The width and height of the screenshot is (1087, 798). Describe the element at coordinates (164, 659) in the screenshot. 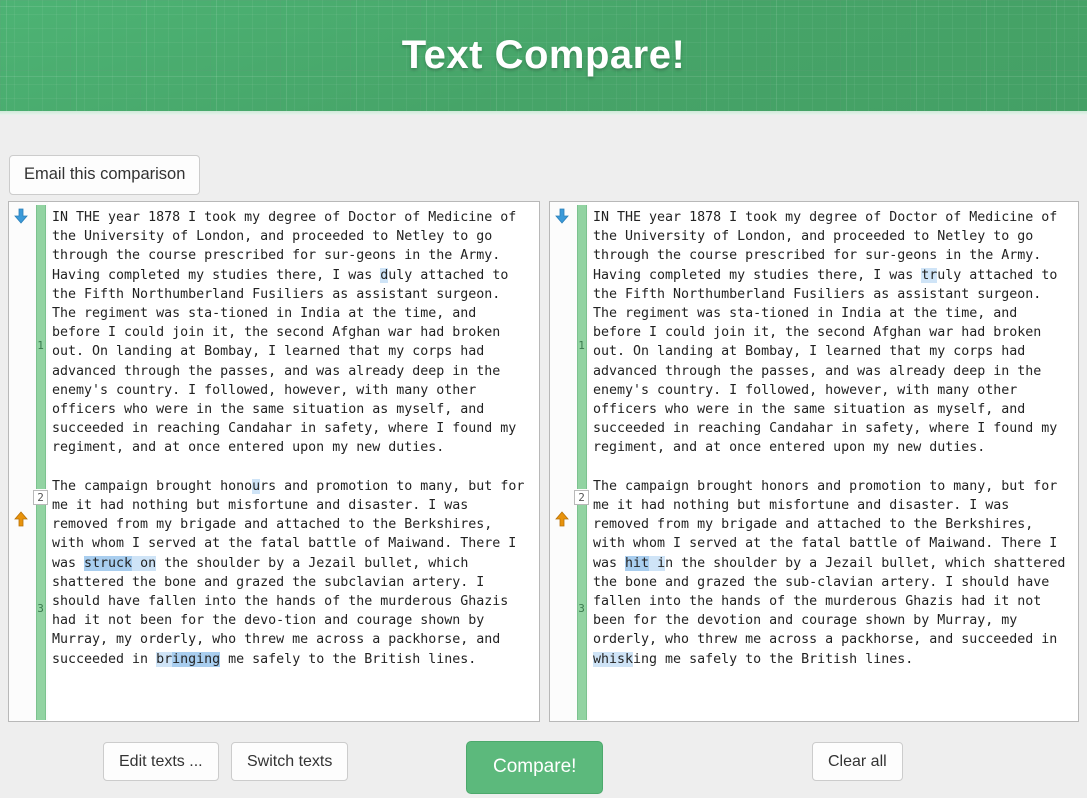

I see `left-p2-highlight-br: br` at that location.